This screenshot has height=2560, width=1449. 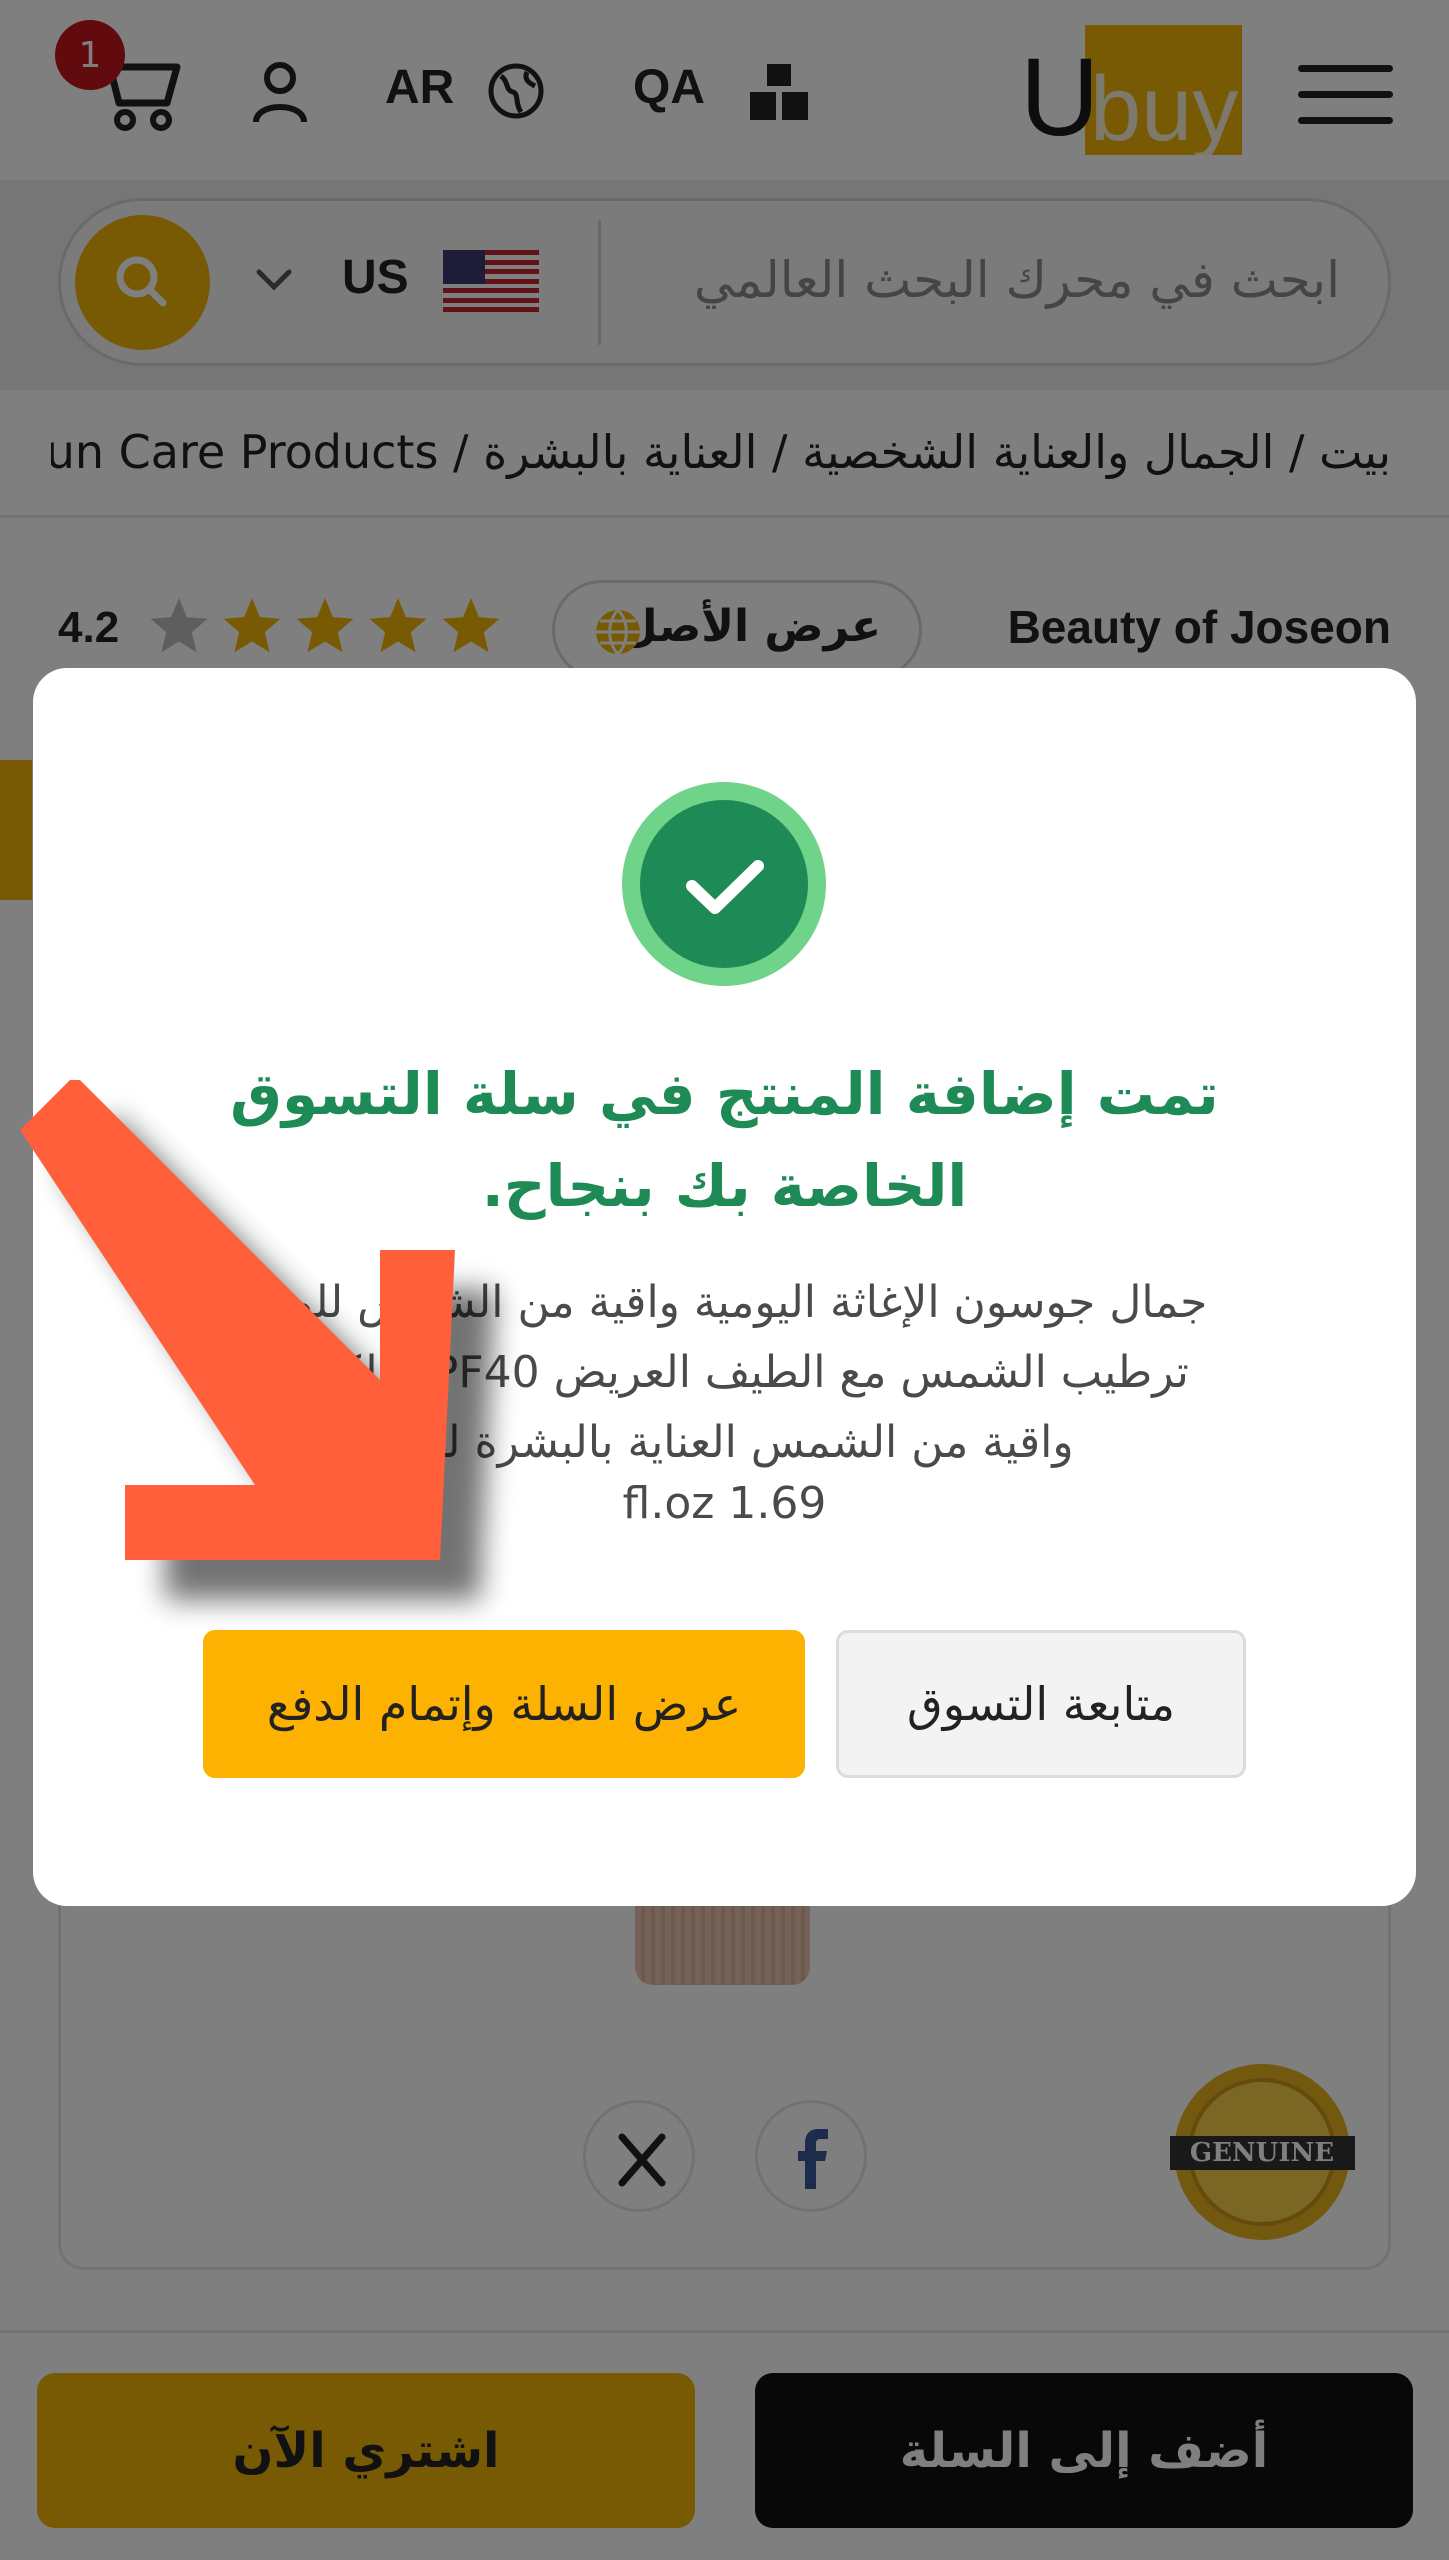 What do you see at coordinates (257, 1340) in the screenshot?
I see `arrow-annotation` at bounding box center [257, 1340].